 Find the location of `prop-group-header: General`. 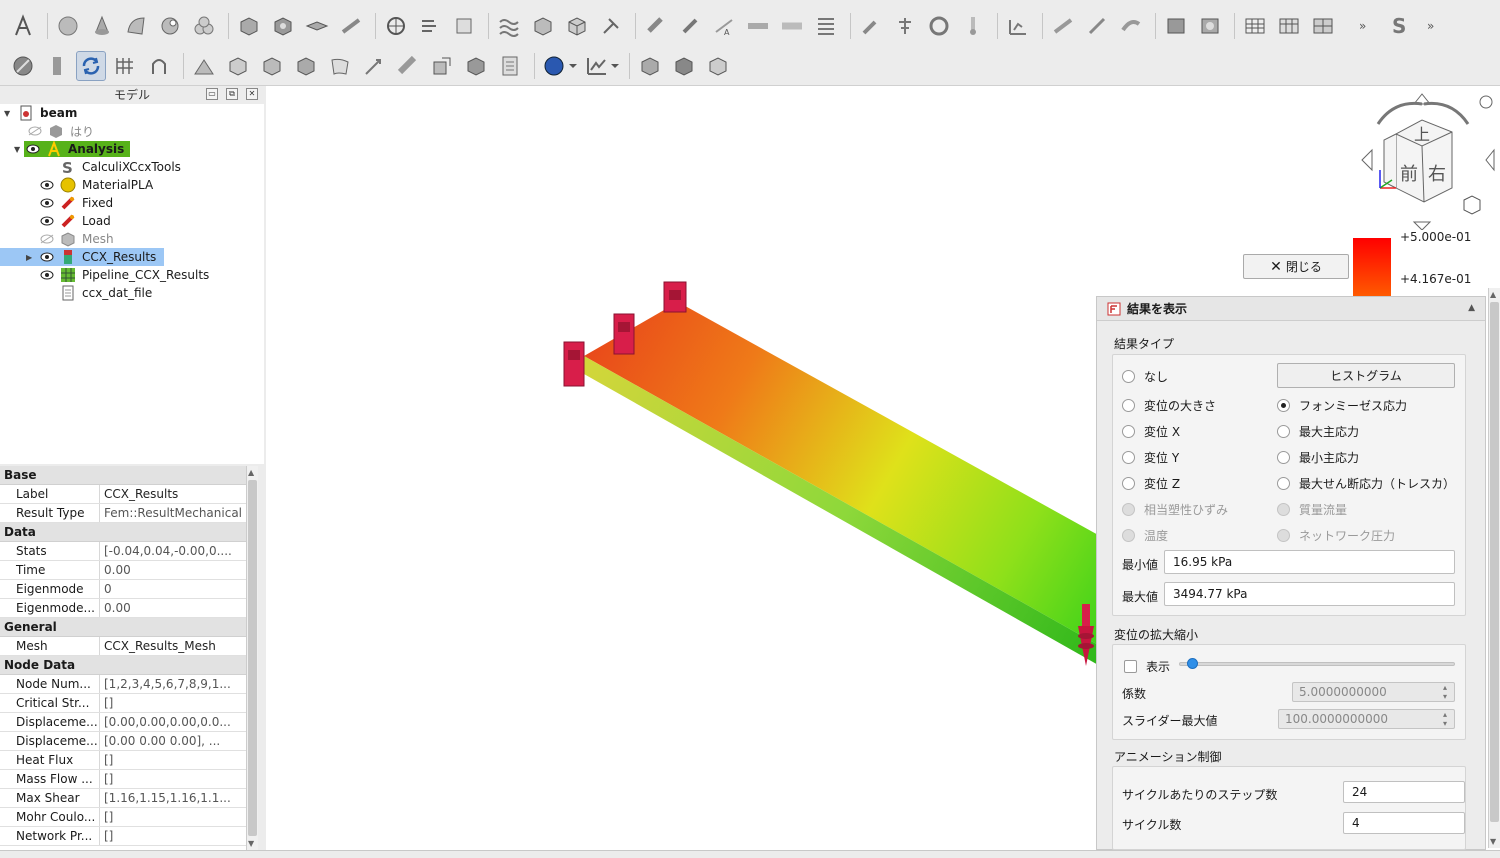

prop-group-header: General is located at coordinates (129, 627).